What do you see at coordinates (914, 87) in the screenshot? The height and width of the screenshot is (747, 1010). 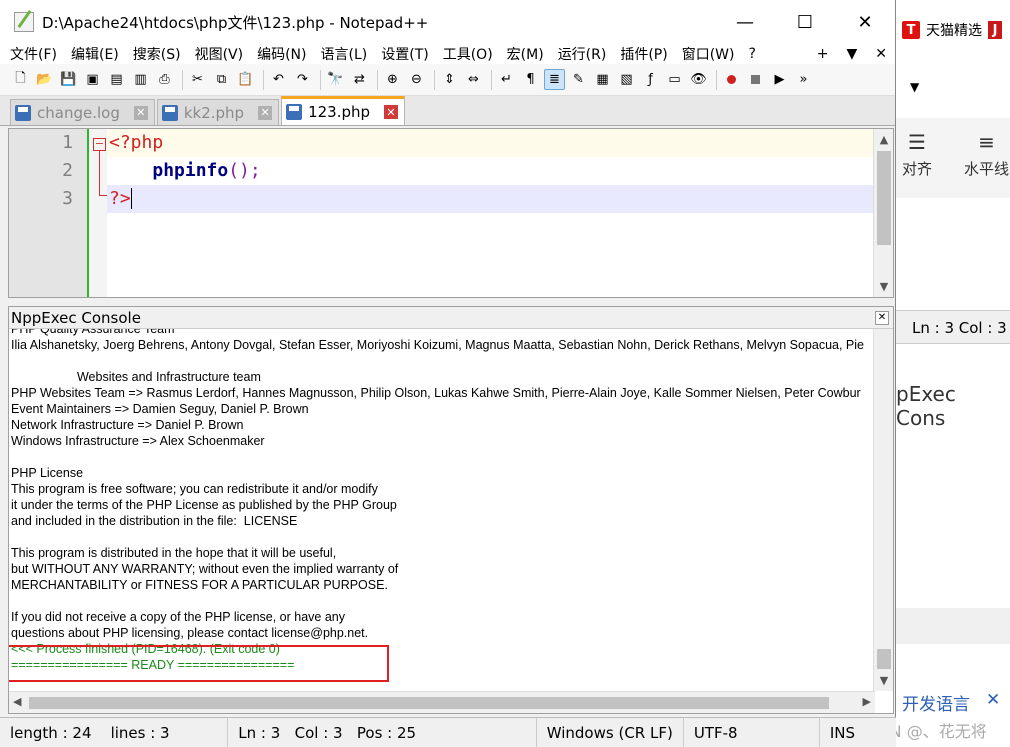 I see `chevron-down-icon: ▼` at bounding box center [914, 87].